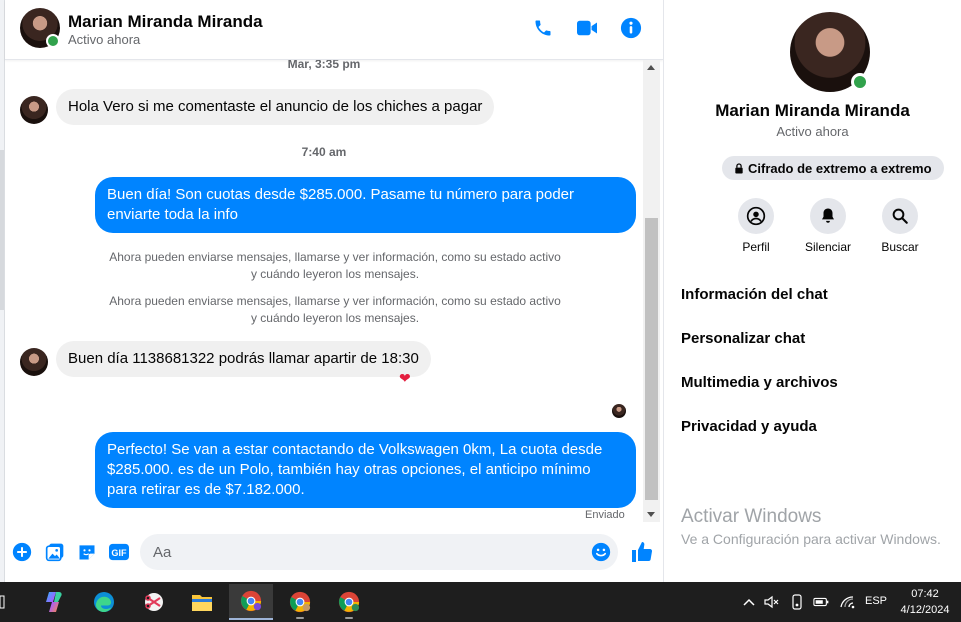 This screenshot has height=622, width=961. I want to click on plus-icon, so click(22, 552).